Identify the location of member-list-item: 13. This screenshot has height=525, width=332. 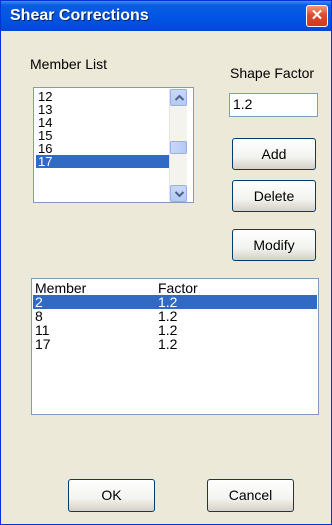
(102, 109).